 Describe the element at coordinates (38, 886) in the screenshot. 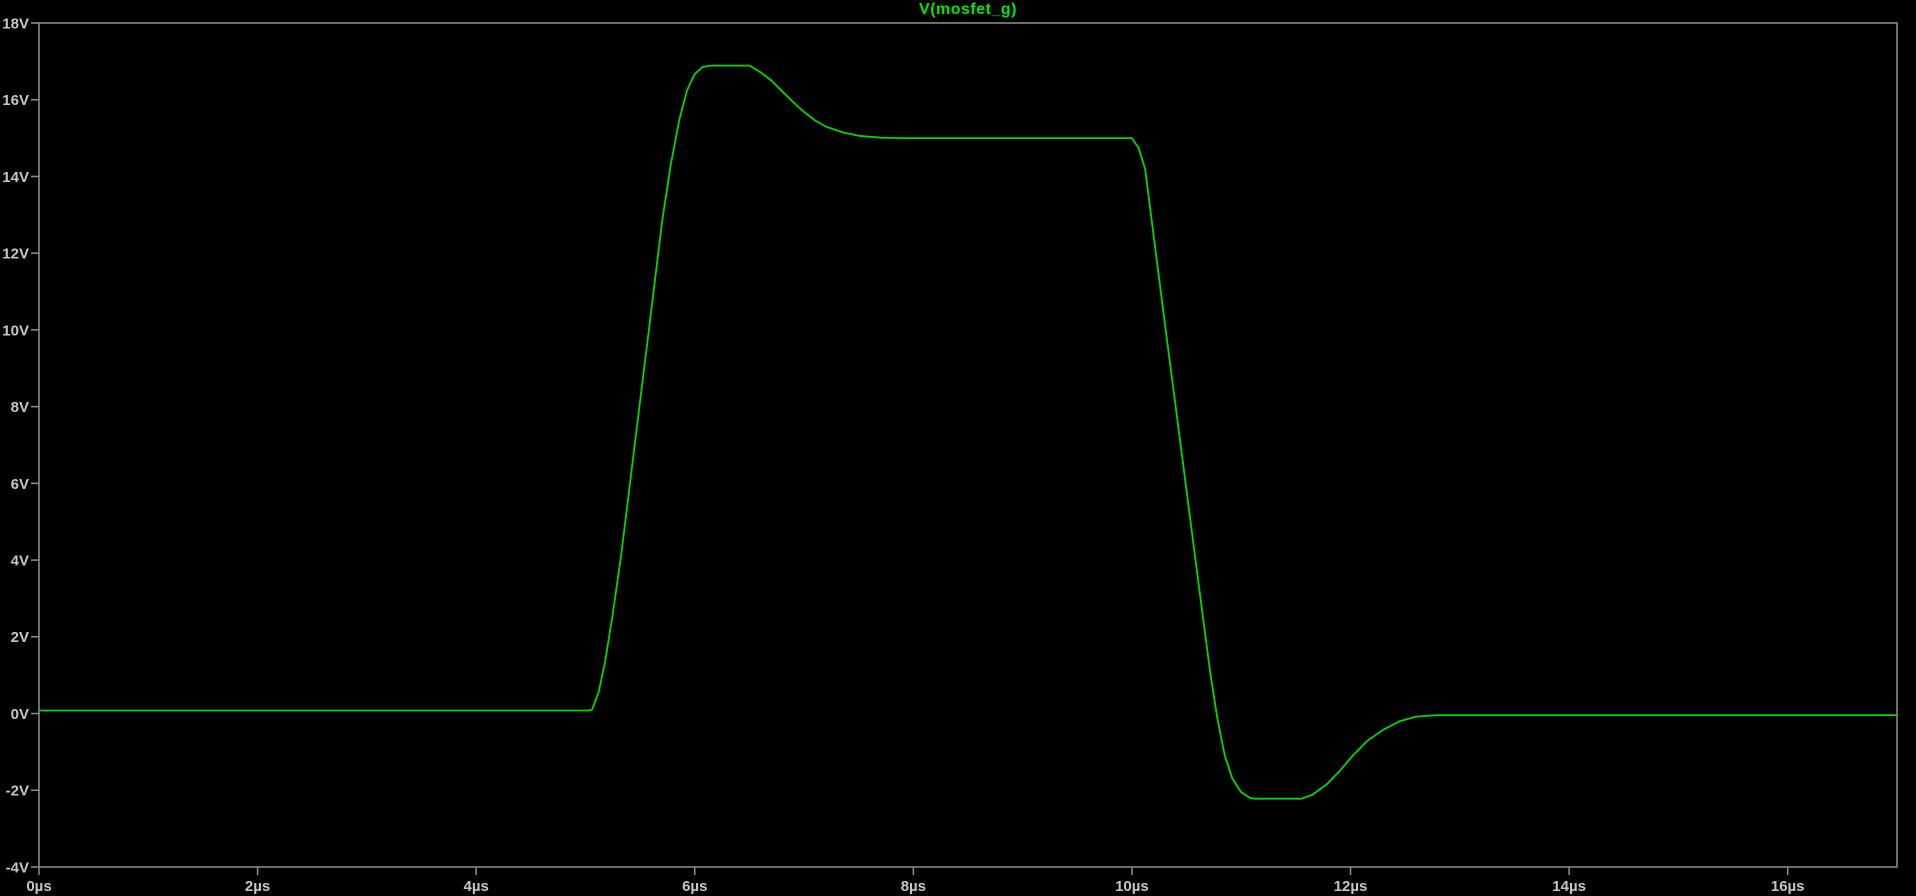

I see `x-tick-label: 0µs` at that location.